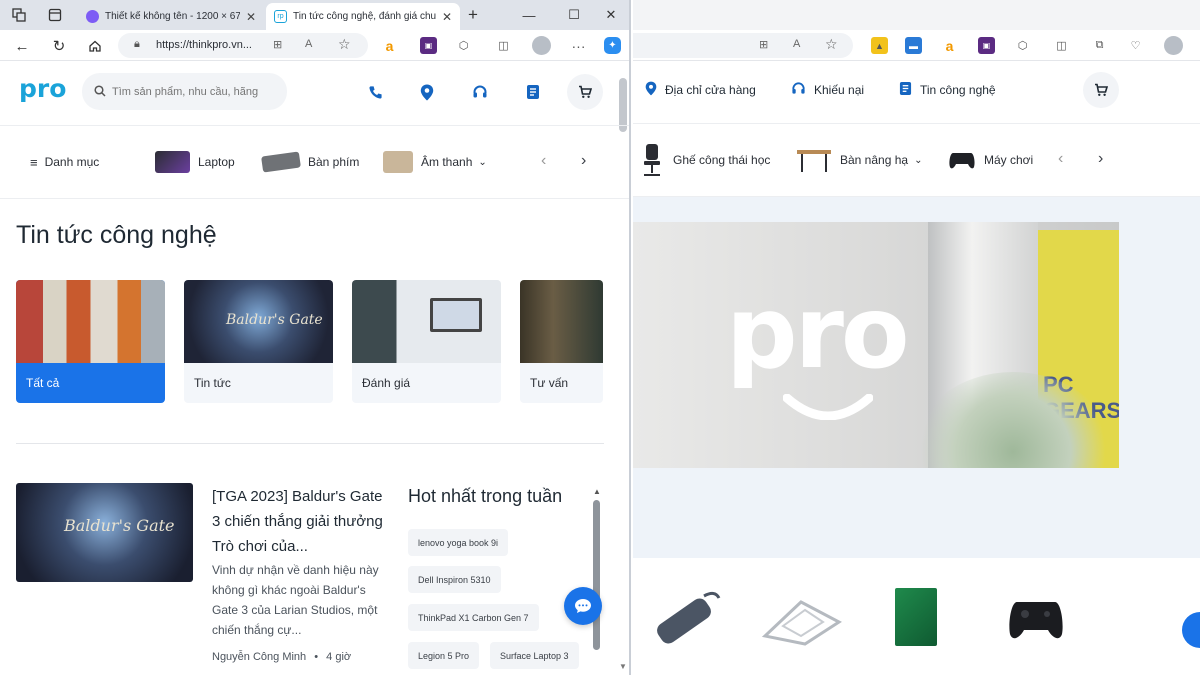 This screenshot has height=675, width=1200. What do you see at coordinates (427, 92) in the screenshot?
I see `location-pin-icon` at bounding box center [427, 92].